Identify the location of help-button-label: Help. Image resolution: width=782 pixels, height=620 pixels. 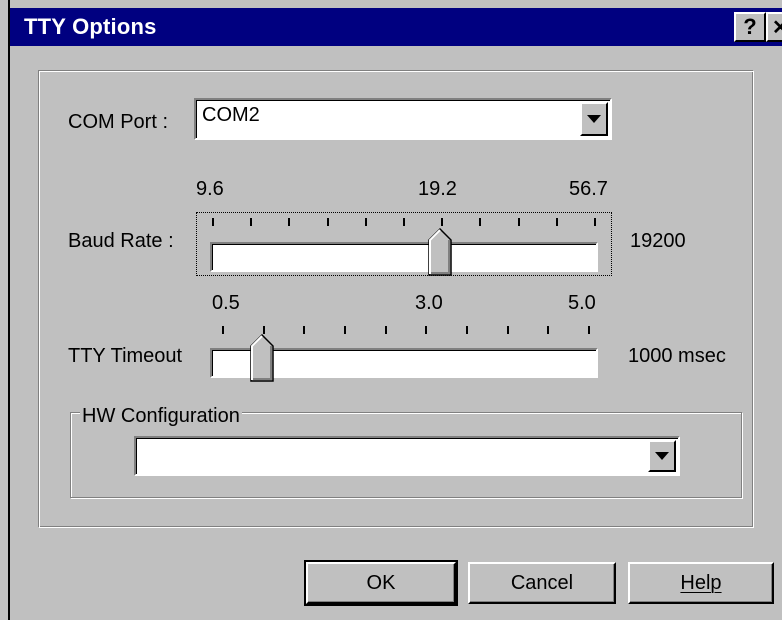
(701, 582).